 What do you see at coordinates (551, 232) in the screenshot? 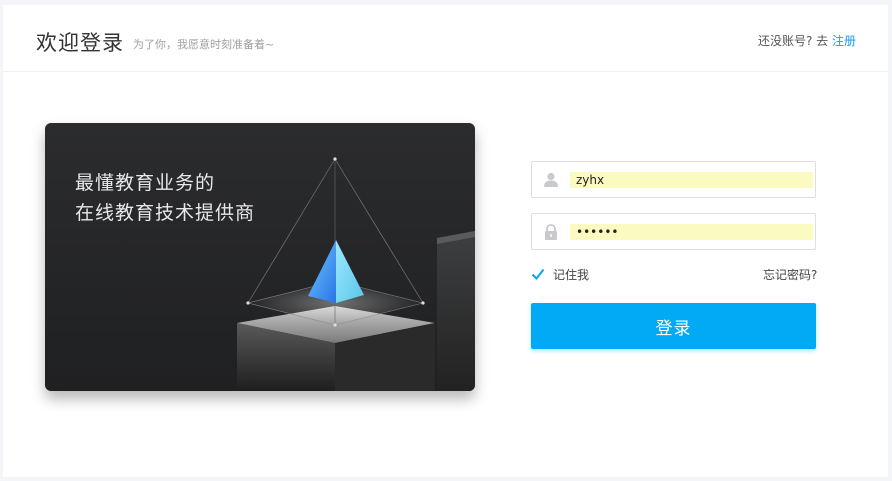
I see `lock-icon` at bounding box center [551, 232].